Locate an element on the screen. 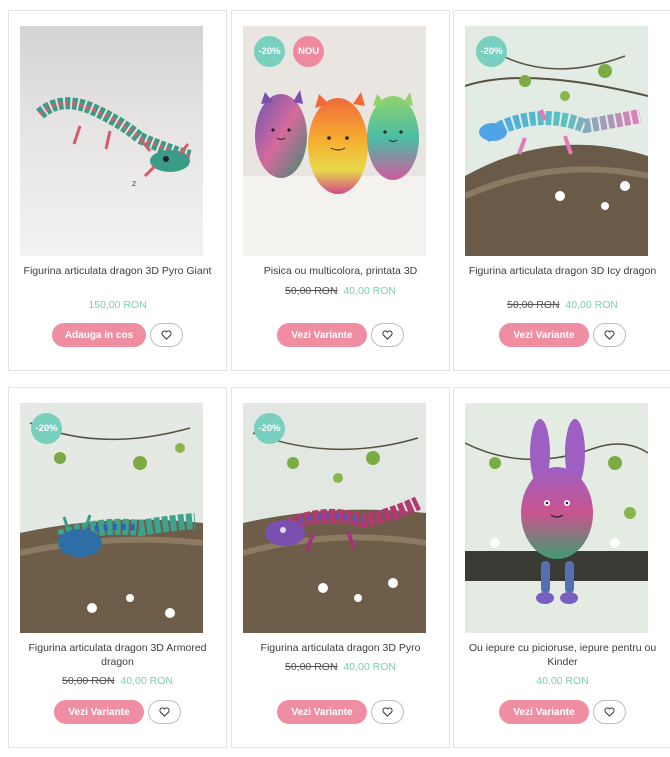  product-image: Z is located at coordinates (111, 141).